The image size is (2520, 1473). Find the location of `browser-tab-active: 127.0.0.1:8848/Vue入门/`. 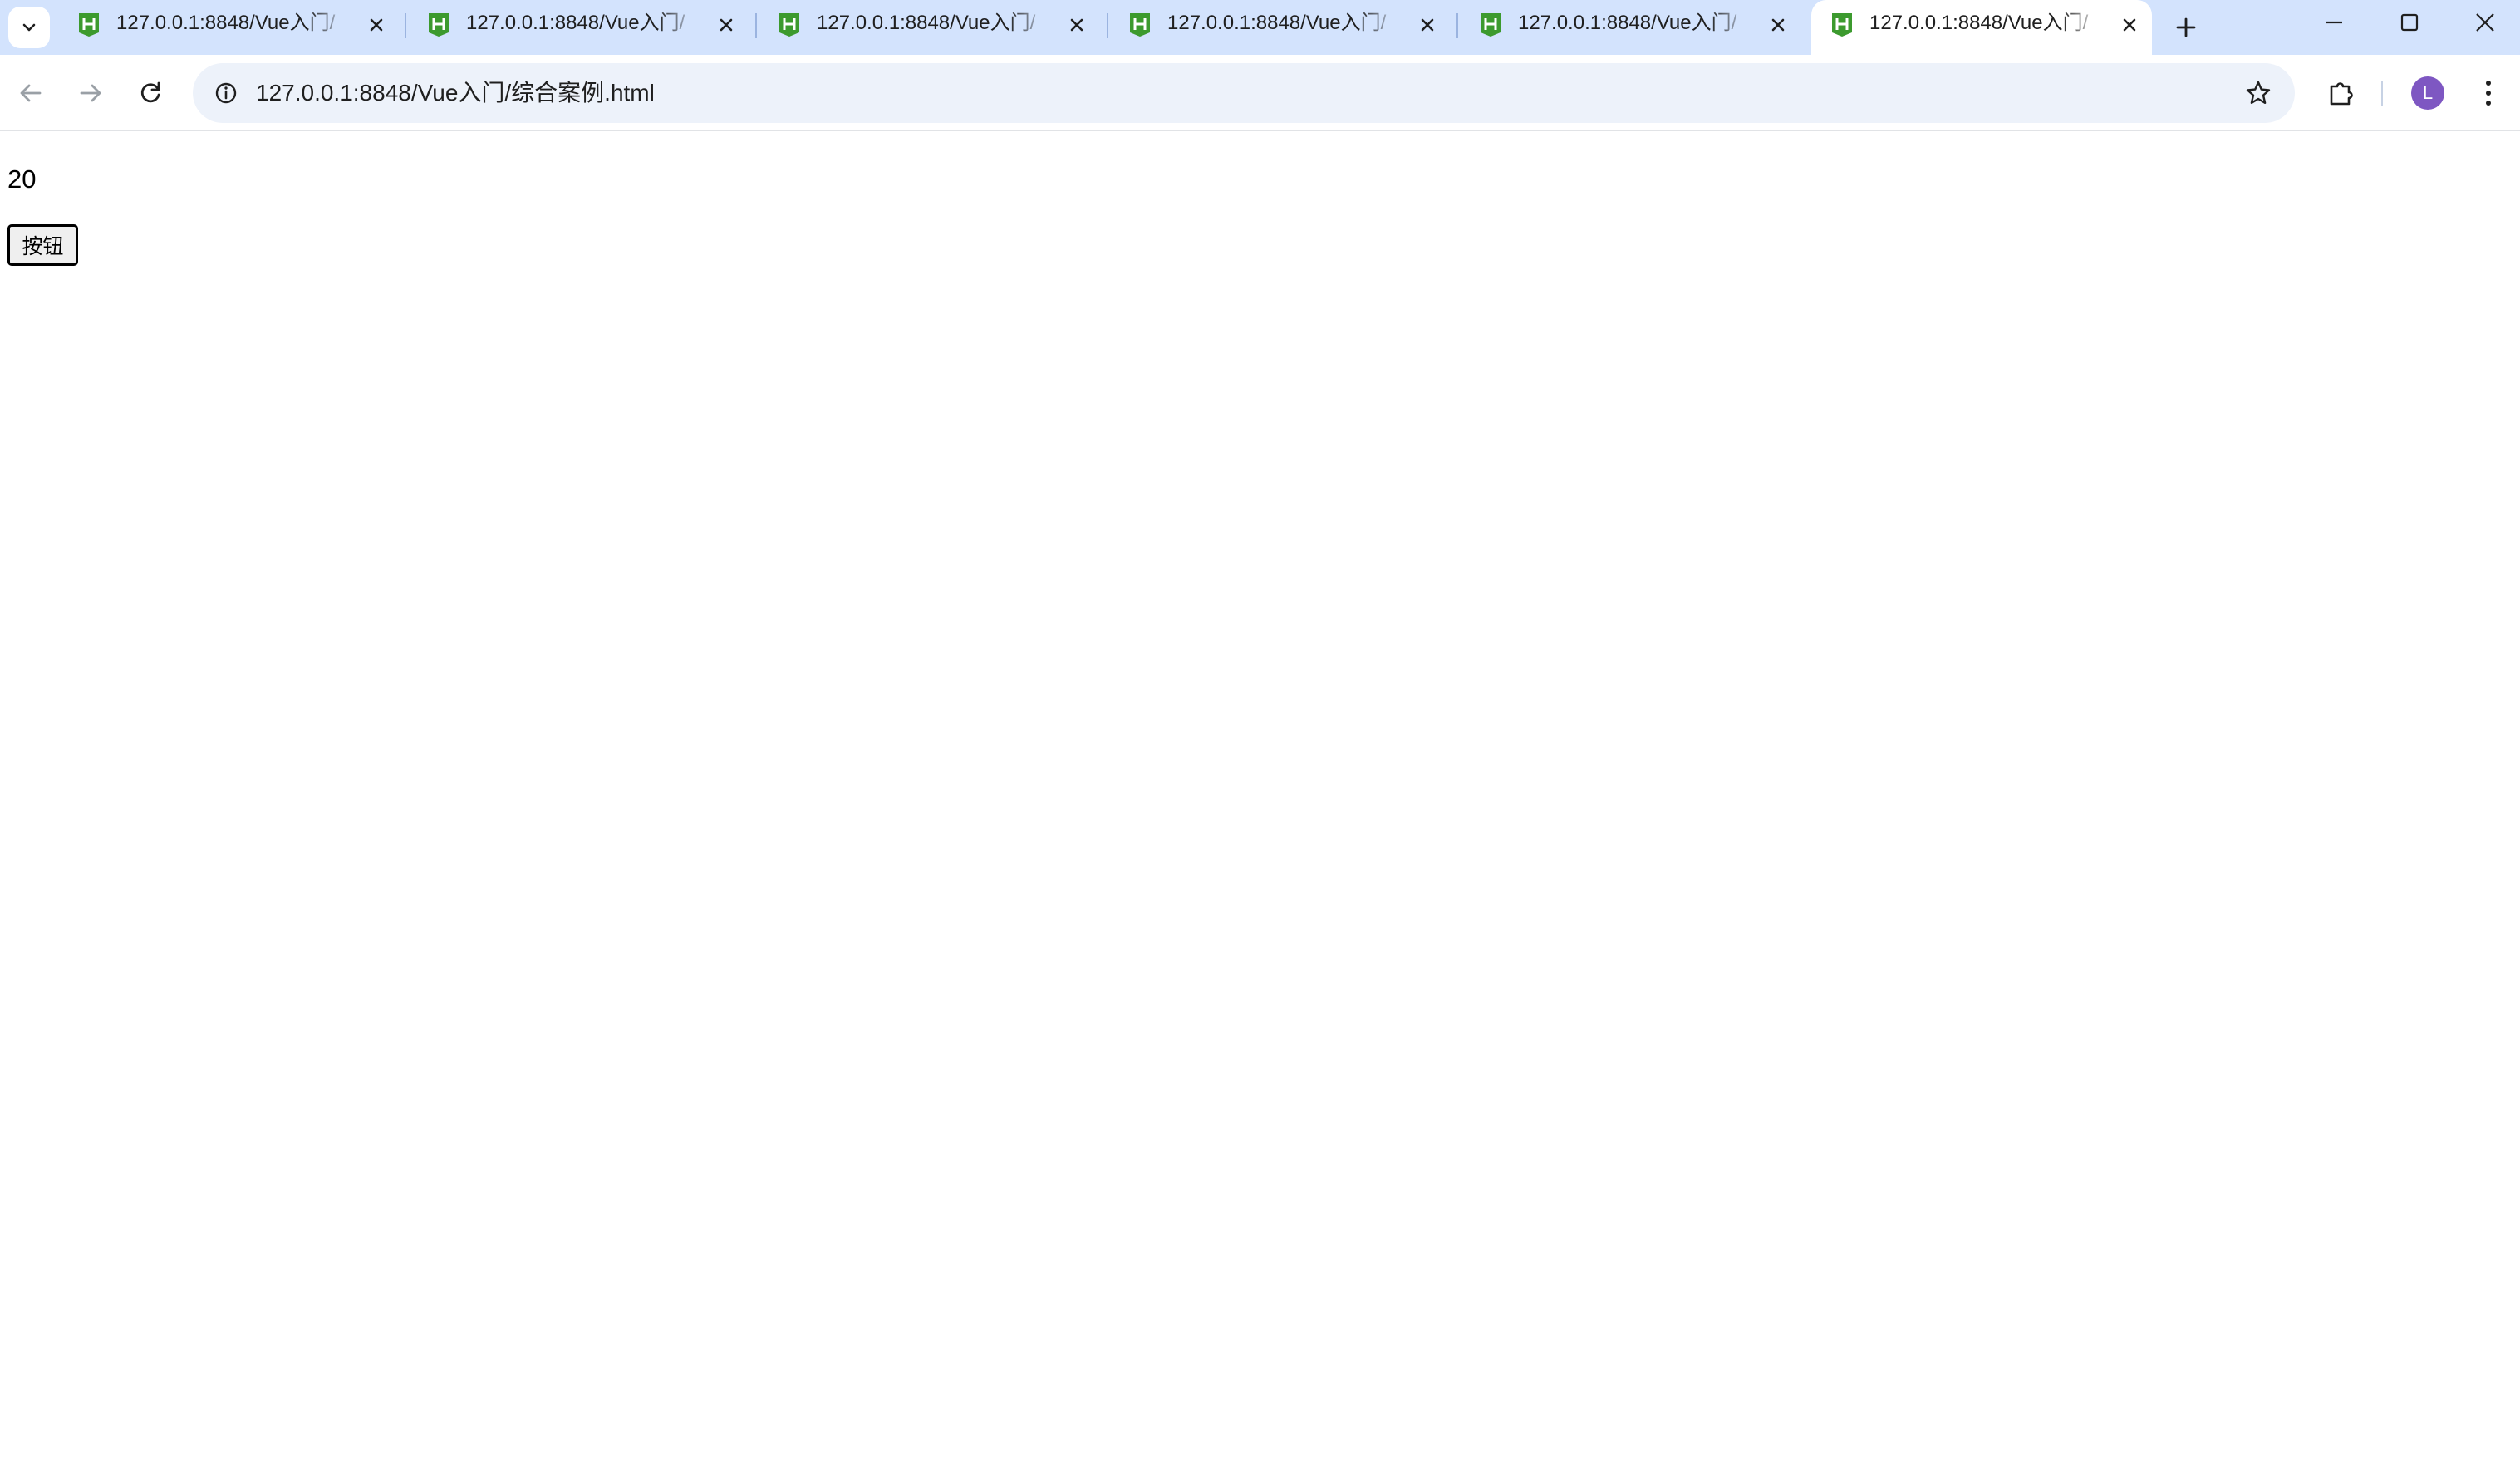

browser-tab-active: 127.0.0.1:8848/Vue入门/ is located at coordinates (1981, 27).